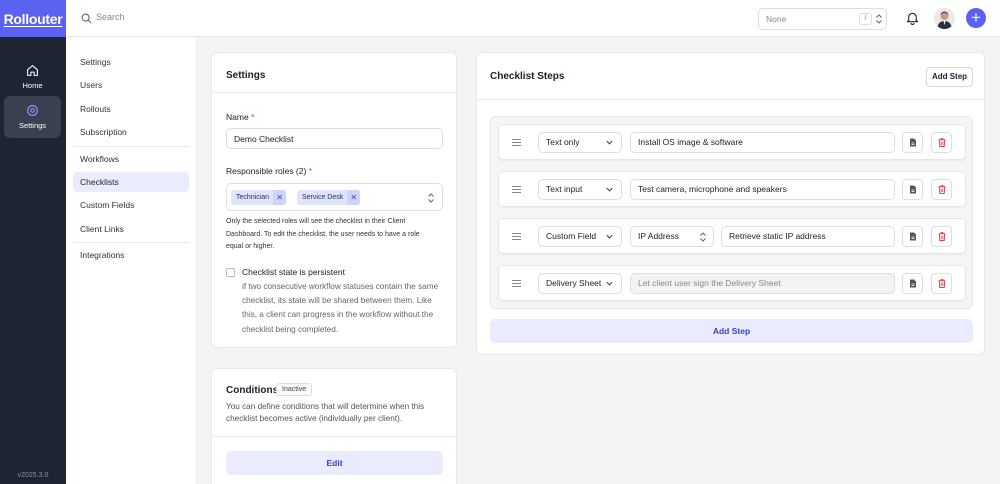  I want to click on role-chip: Technician ✕, so click(259, 197).